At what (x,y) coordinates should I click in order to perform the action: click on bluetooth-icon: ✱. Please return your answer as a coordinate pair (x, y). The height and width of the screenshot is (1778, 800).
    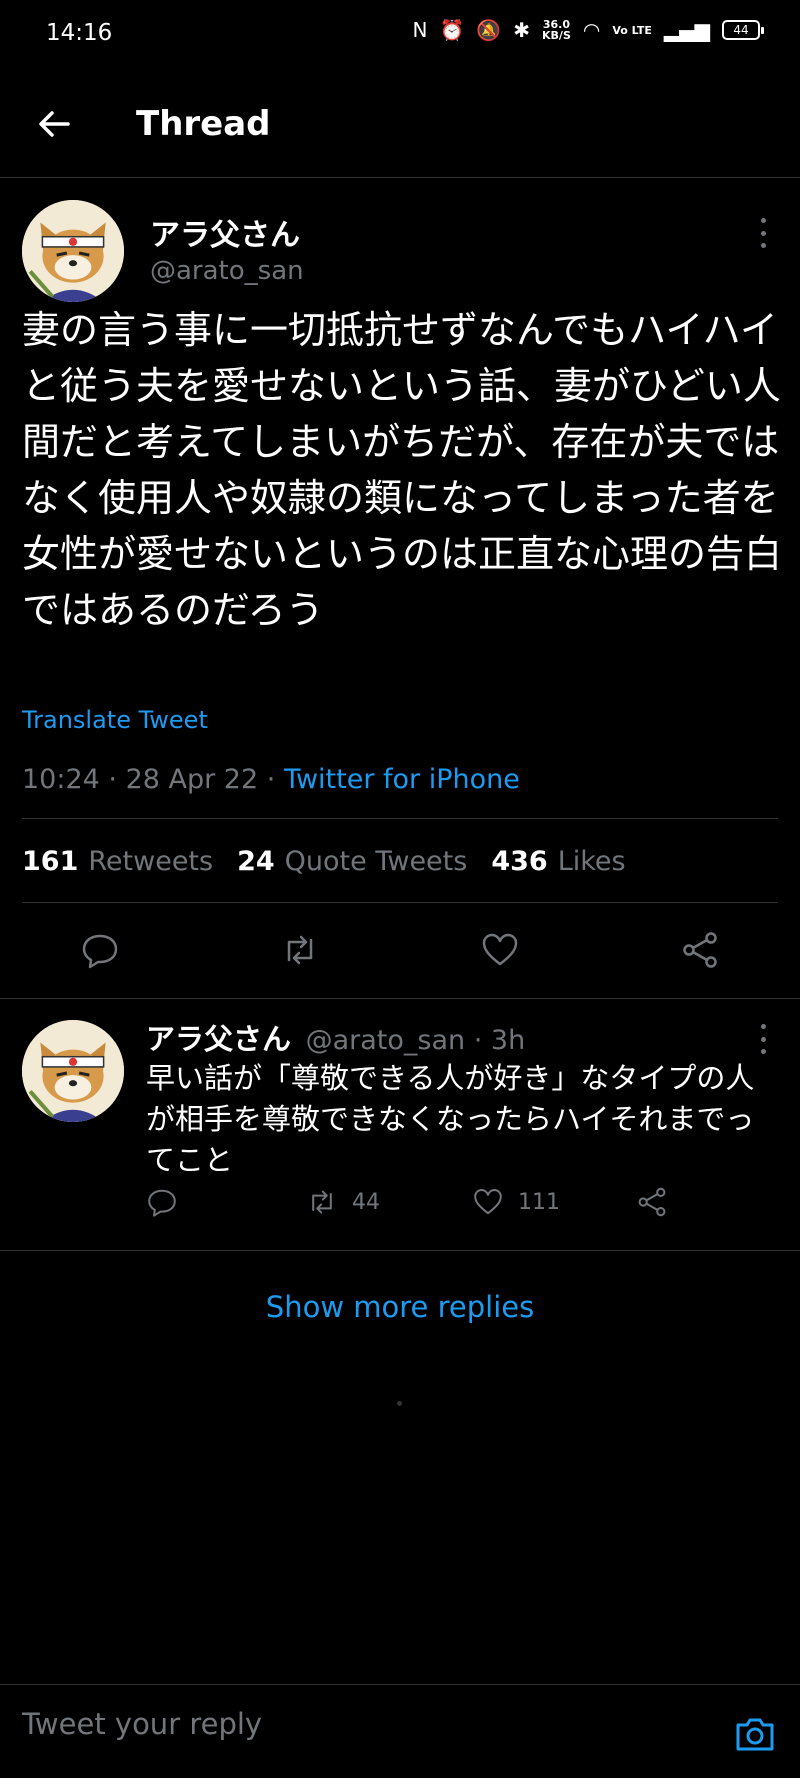
    Looking at the image, I should click on (522, 30).